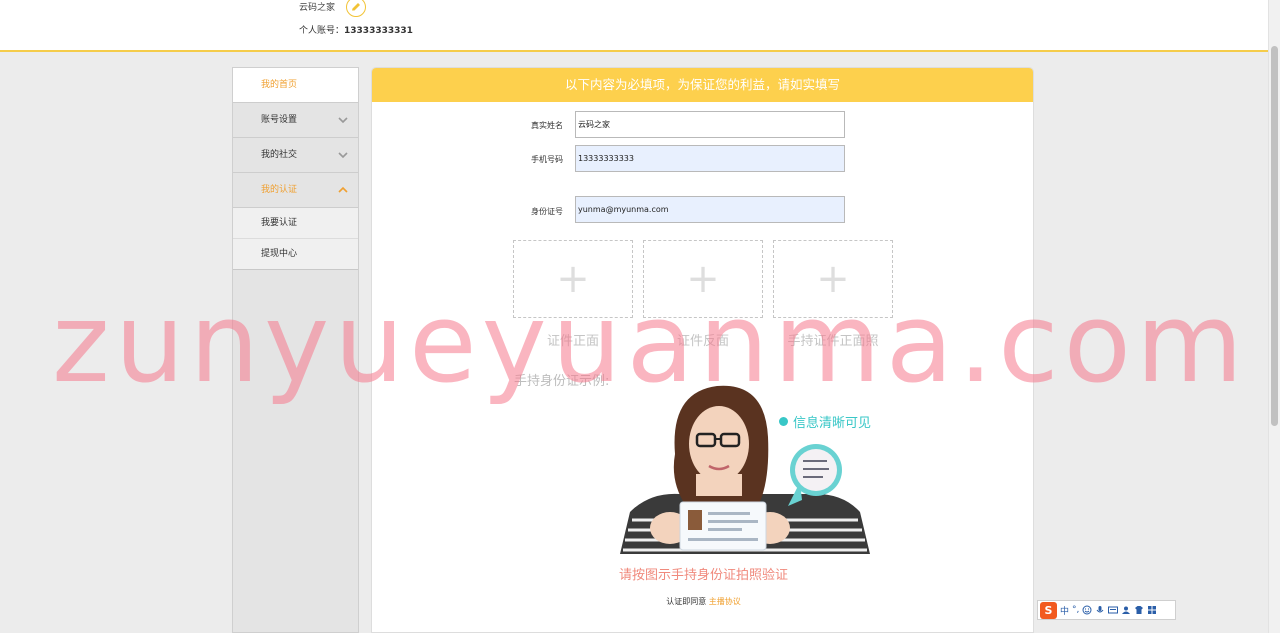  I want to click on agreement-line: 认证即同意 主播协议, so click(702, 601).